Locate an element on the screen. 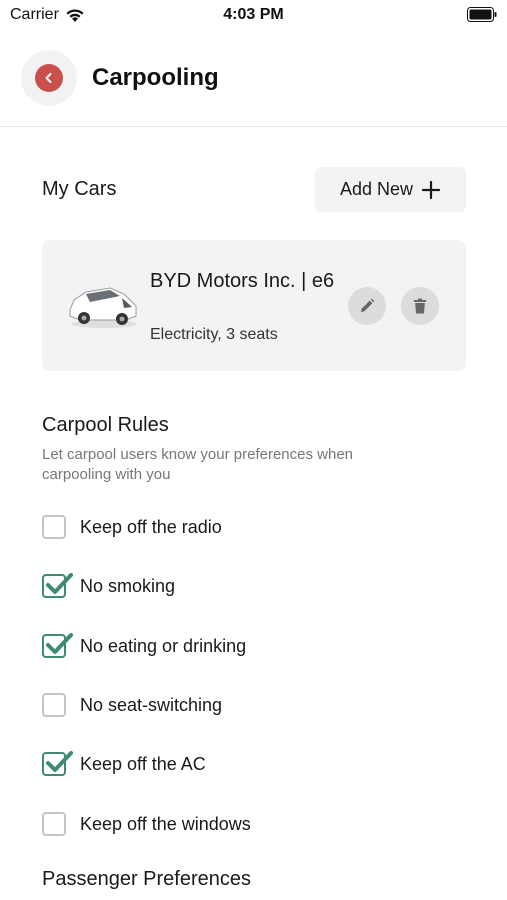 The height and width of the screenshot is (900, 507). rule-item: Keep off the windows is located at coordinates (146, 824).